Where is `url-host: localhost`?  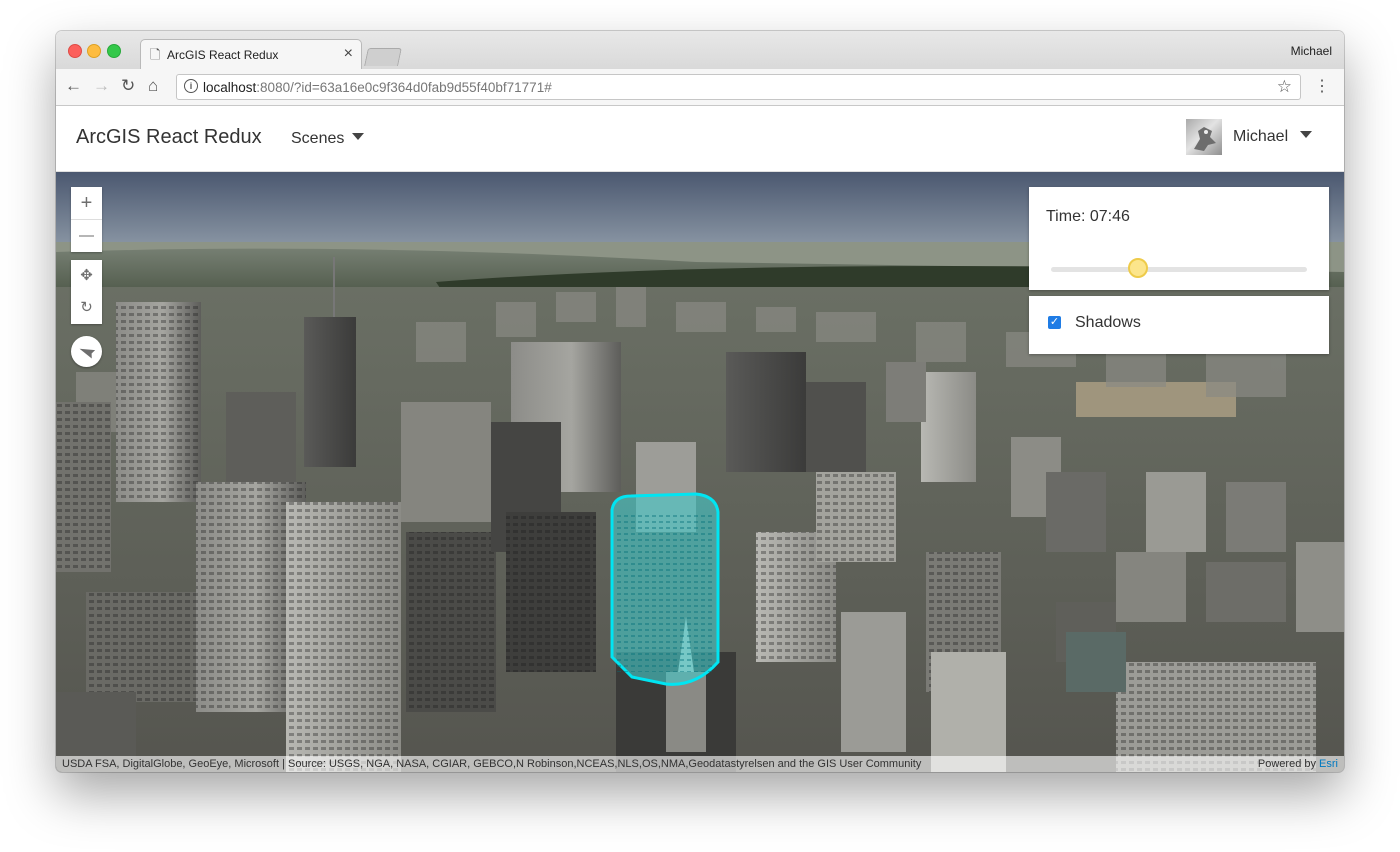 url-host: localhost is located at coordinates (230, 87).